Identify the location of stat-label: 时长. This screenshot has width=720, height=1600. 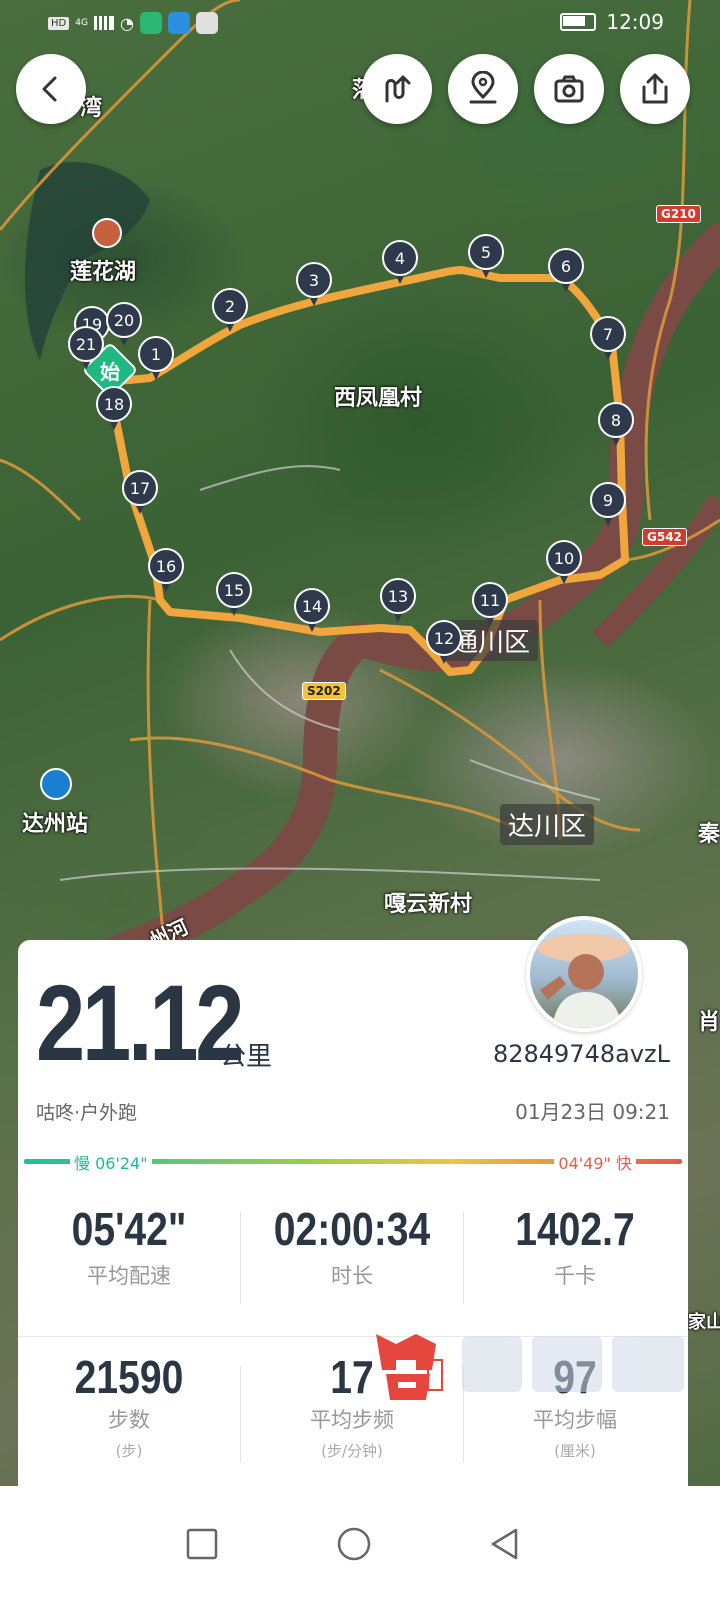
(352, 1276).